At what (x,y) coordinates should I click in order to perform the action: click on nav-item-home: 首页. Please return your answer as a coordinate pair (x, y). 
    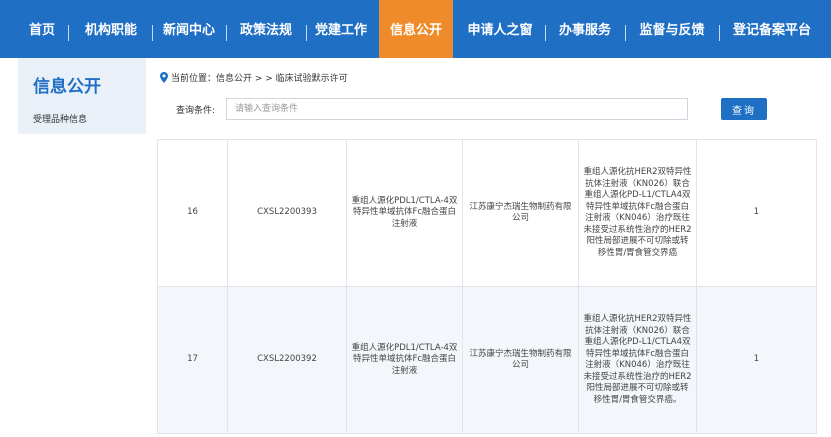
    Looking at the image, I should click on (42, 29).